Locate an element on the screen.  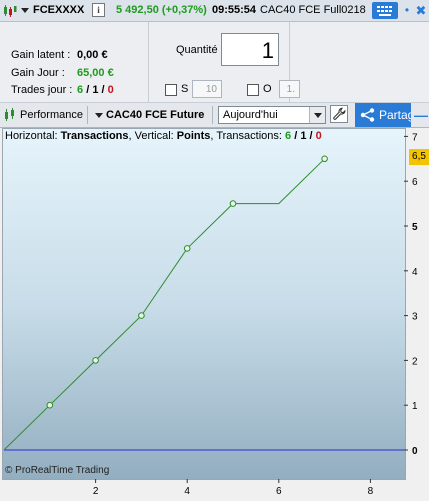
x-tick-label: 2 is located at coordinates (96, 491).